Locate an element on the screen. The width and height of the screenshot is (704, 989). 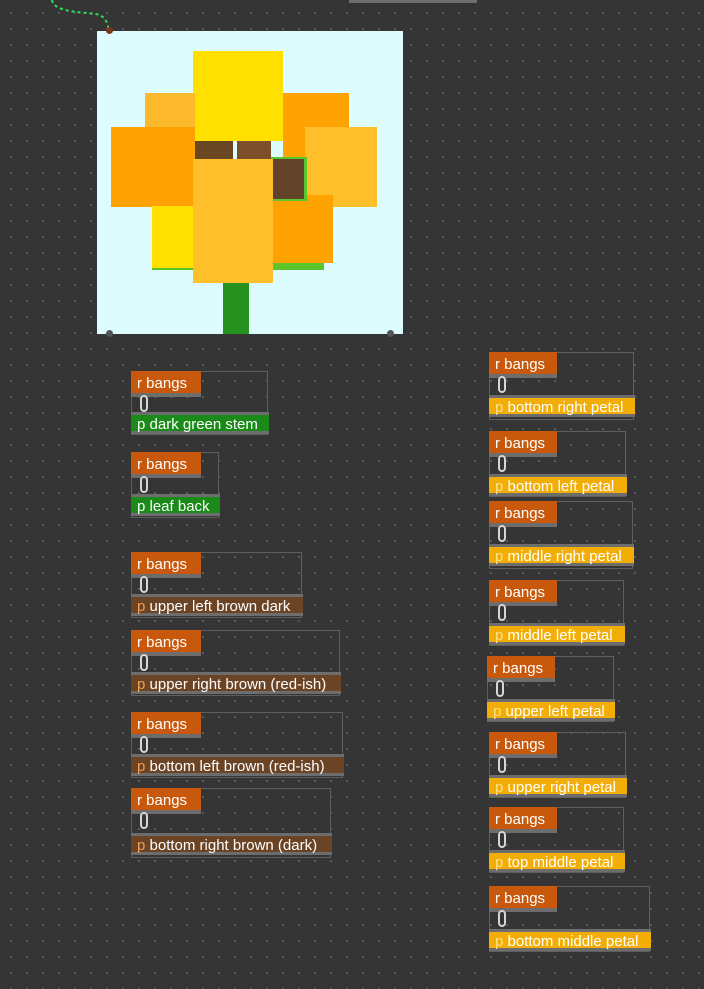
node-group: r bangs p dark green stem is located at coordinates (200, 403).